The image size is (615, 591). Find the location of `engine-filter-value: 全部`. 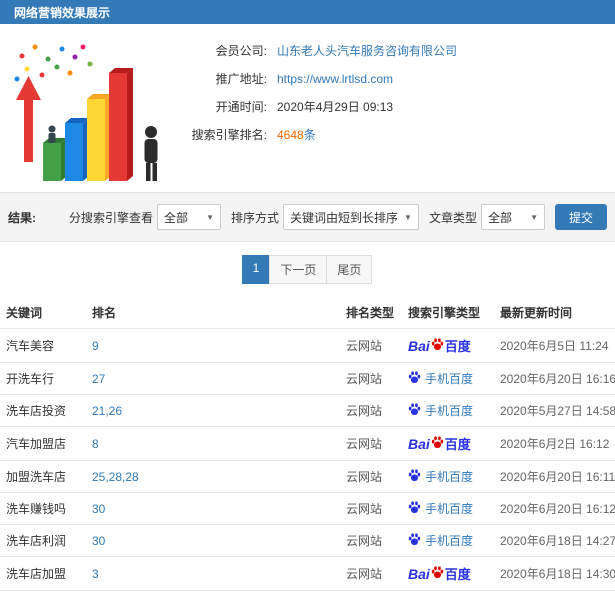

engine-filter-value: 全部 is located at coordinates (176, 217).